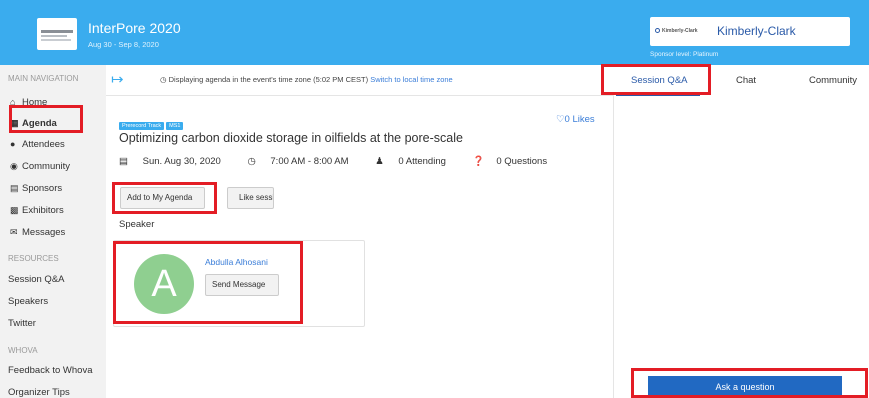 Image resolution: width=869 pixels, height=398 pixels. I want to click on questions-count: 0 Questions, so click(522, 161).